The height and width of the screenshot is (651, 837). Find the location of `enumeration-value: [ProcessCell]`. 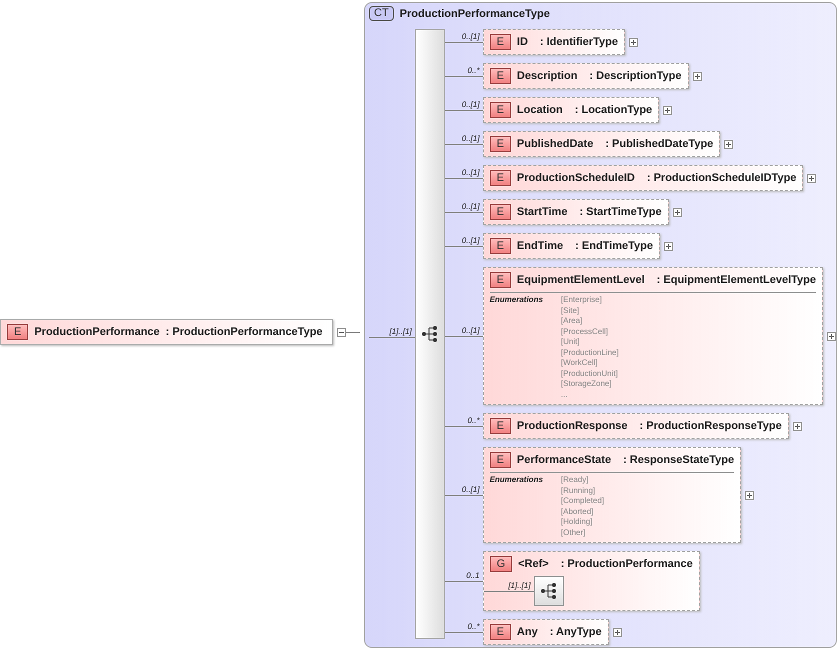

enumeration-value: [ProcessCell] is located at coordinates (585, 331).